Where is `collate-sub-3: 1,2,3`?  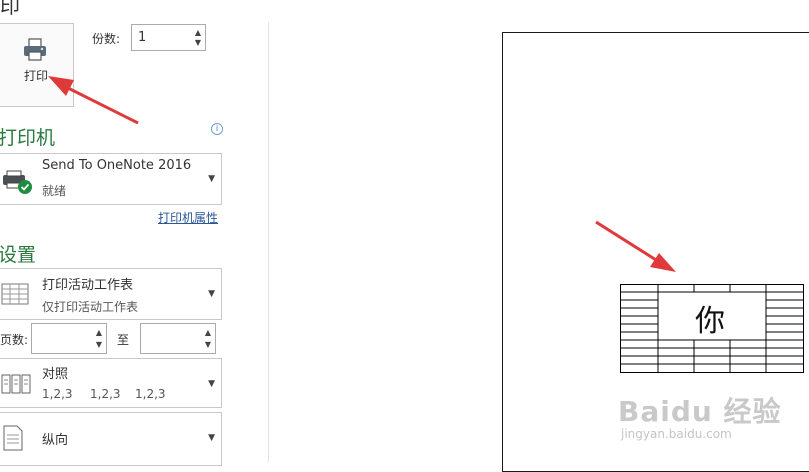 collate-sub-3: 1,2,3 is located at coordinates (150, 394).